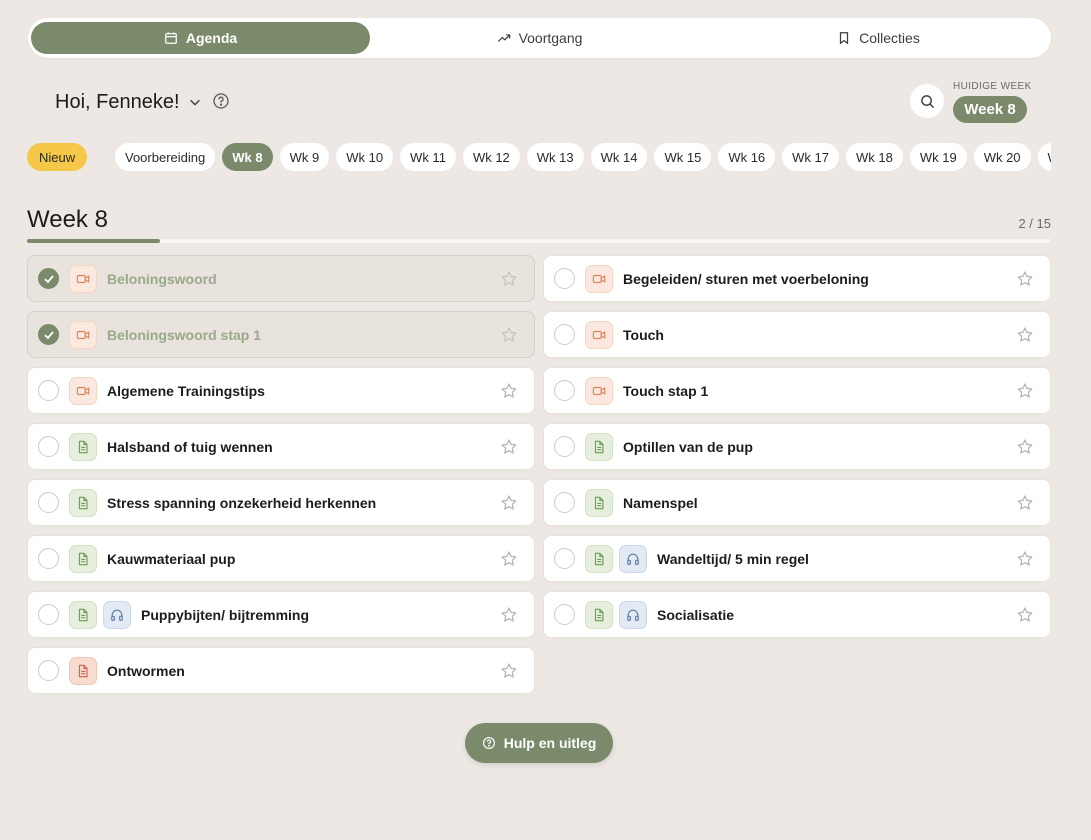 Image resolution: width=1091 pixels, height=840 pixels. Describe the element at coordinates (619, 157) in the screenshot. I see `week-chip: Wk 14` at that location.